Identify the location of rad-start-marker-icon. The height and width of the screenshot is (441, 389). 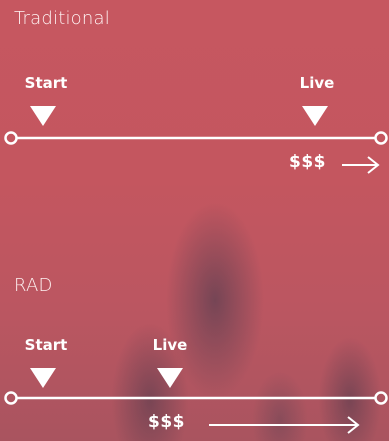
(43, 378).